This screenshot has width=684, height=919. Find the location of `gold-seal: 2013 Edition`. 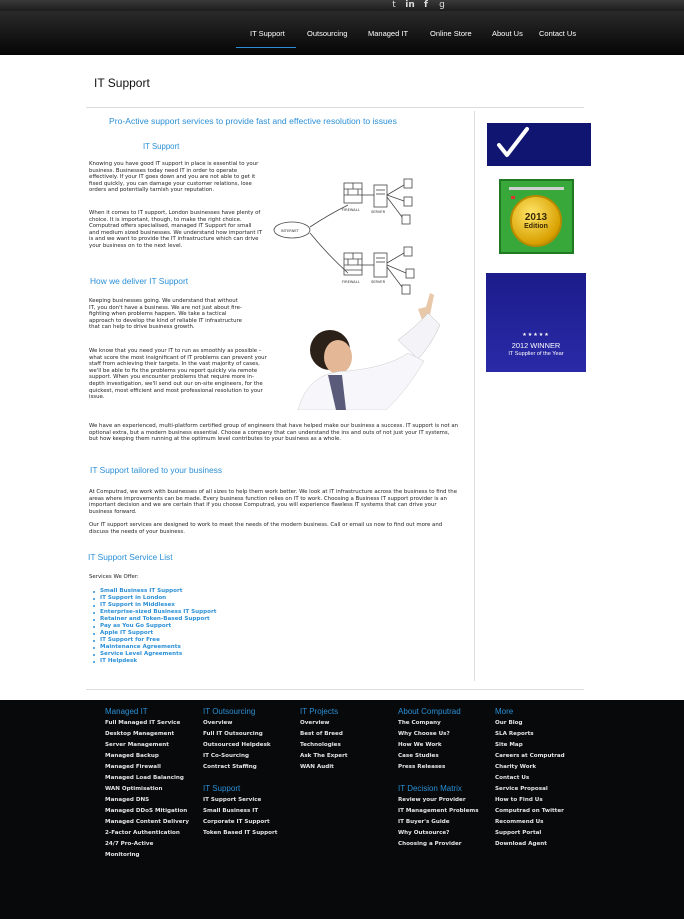

gold-seal: 2013 Edition is located at coordinates (536, 221).